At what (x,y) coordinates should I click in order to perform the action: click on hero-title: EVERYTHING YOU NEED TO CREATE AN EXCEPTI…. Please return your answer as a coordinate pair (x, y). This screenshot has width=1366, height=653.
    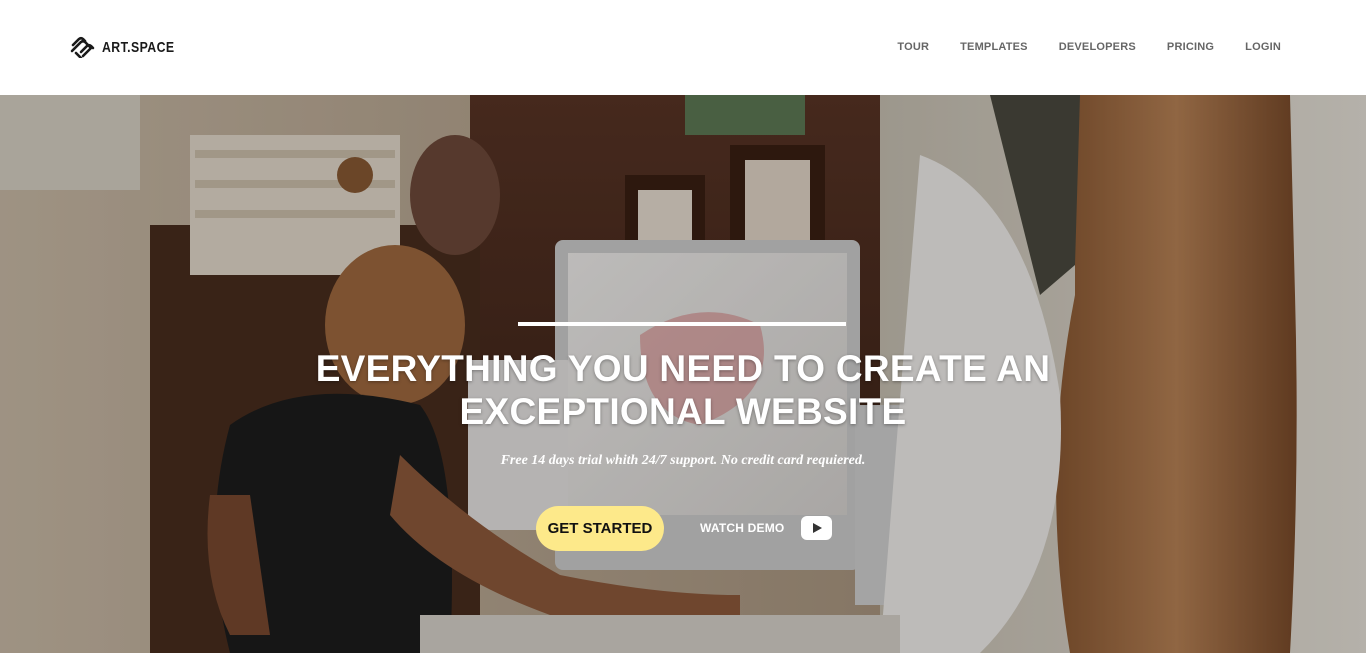
    Looking at the image, I should click on (683, 390).